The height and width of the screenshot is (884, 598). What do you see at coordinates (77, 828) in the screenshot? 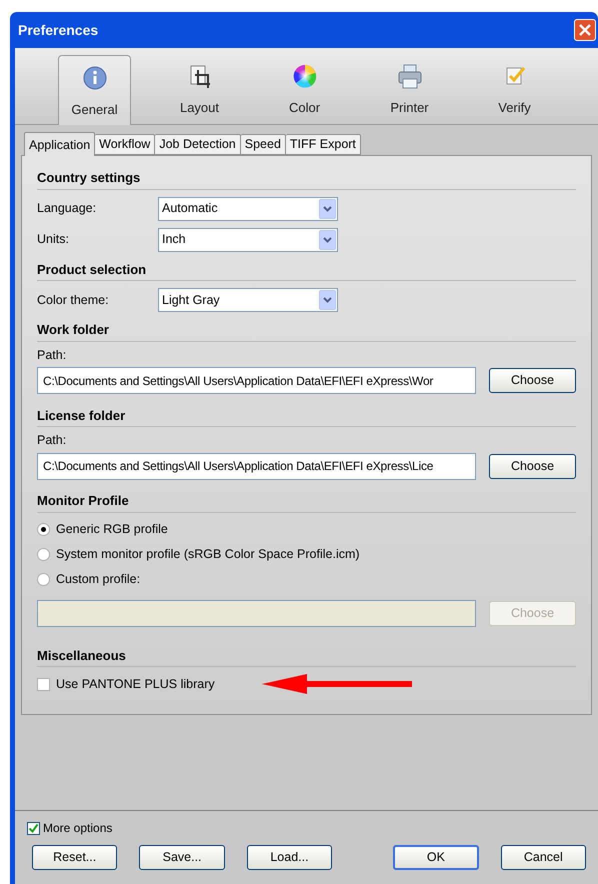
I see `checkbox-label: More options` at bounding box center [77, 828].